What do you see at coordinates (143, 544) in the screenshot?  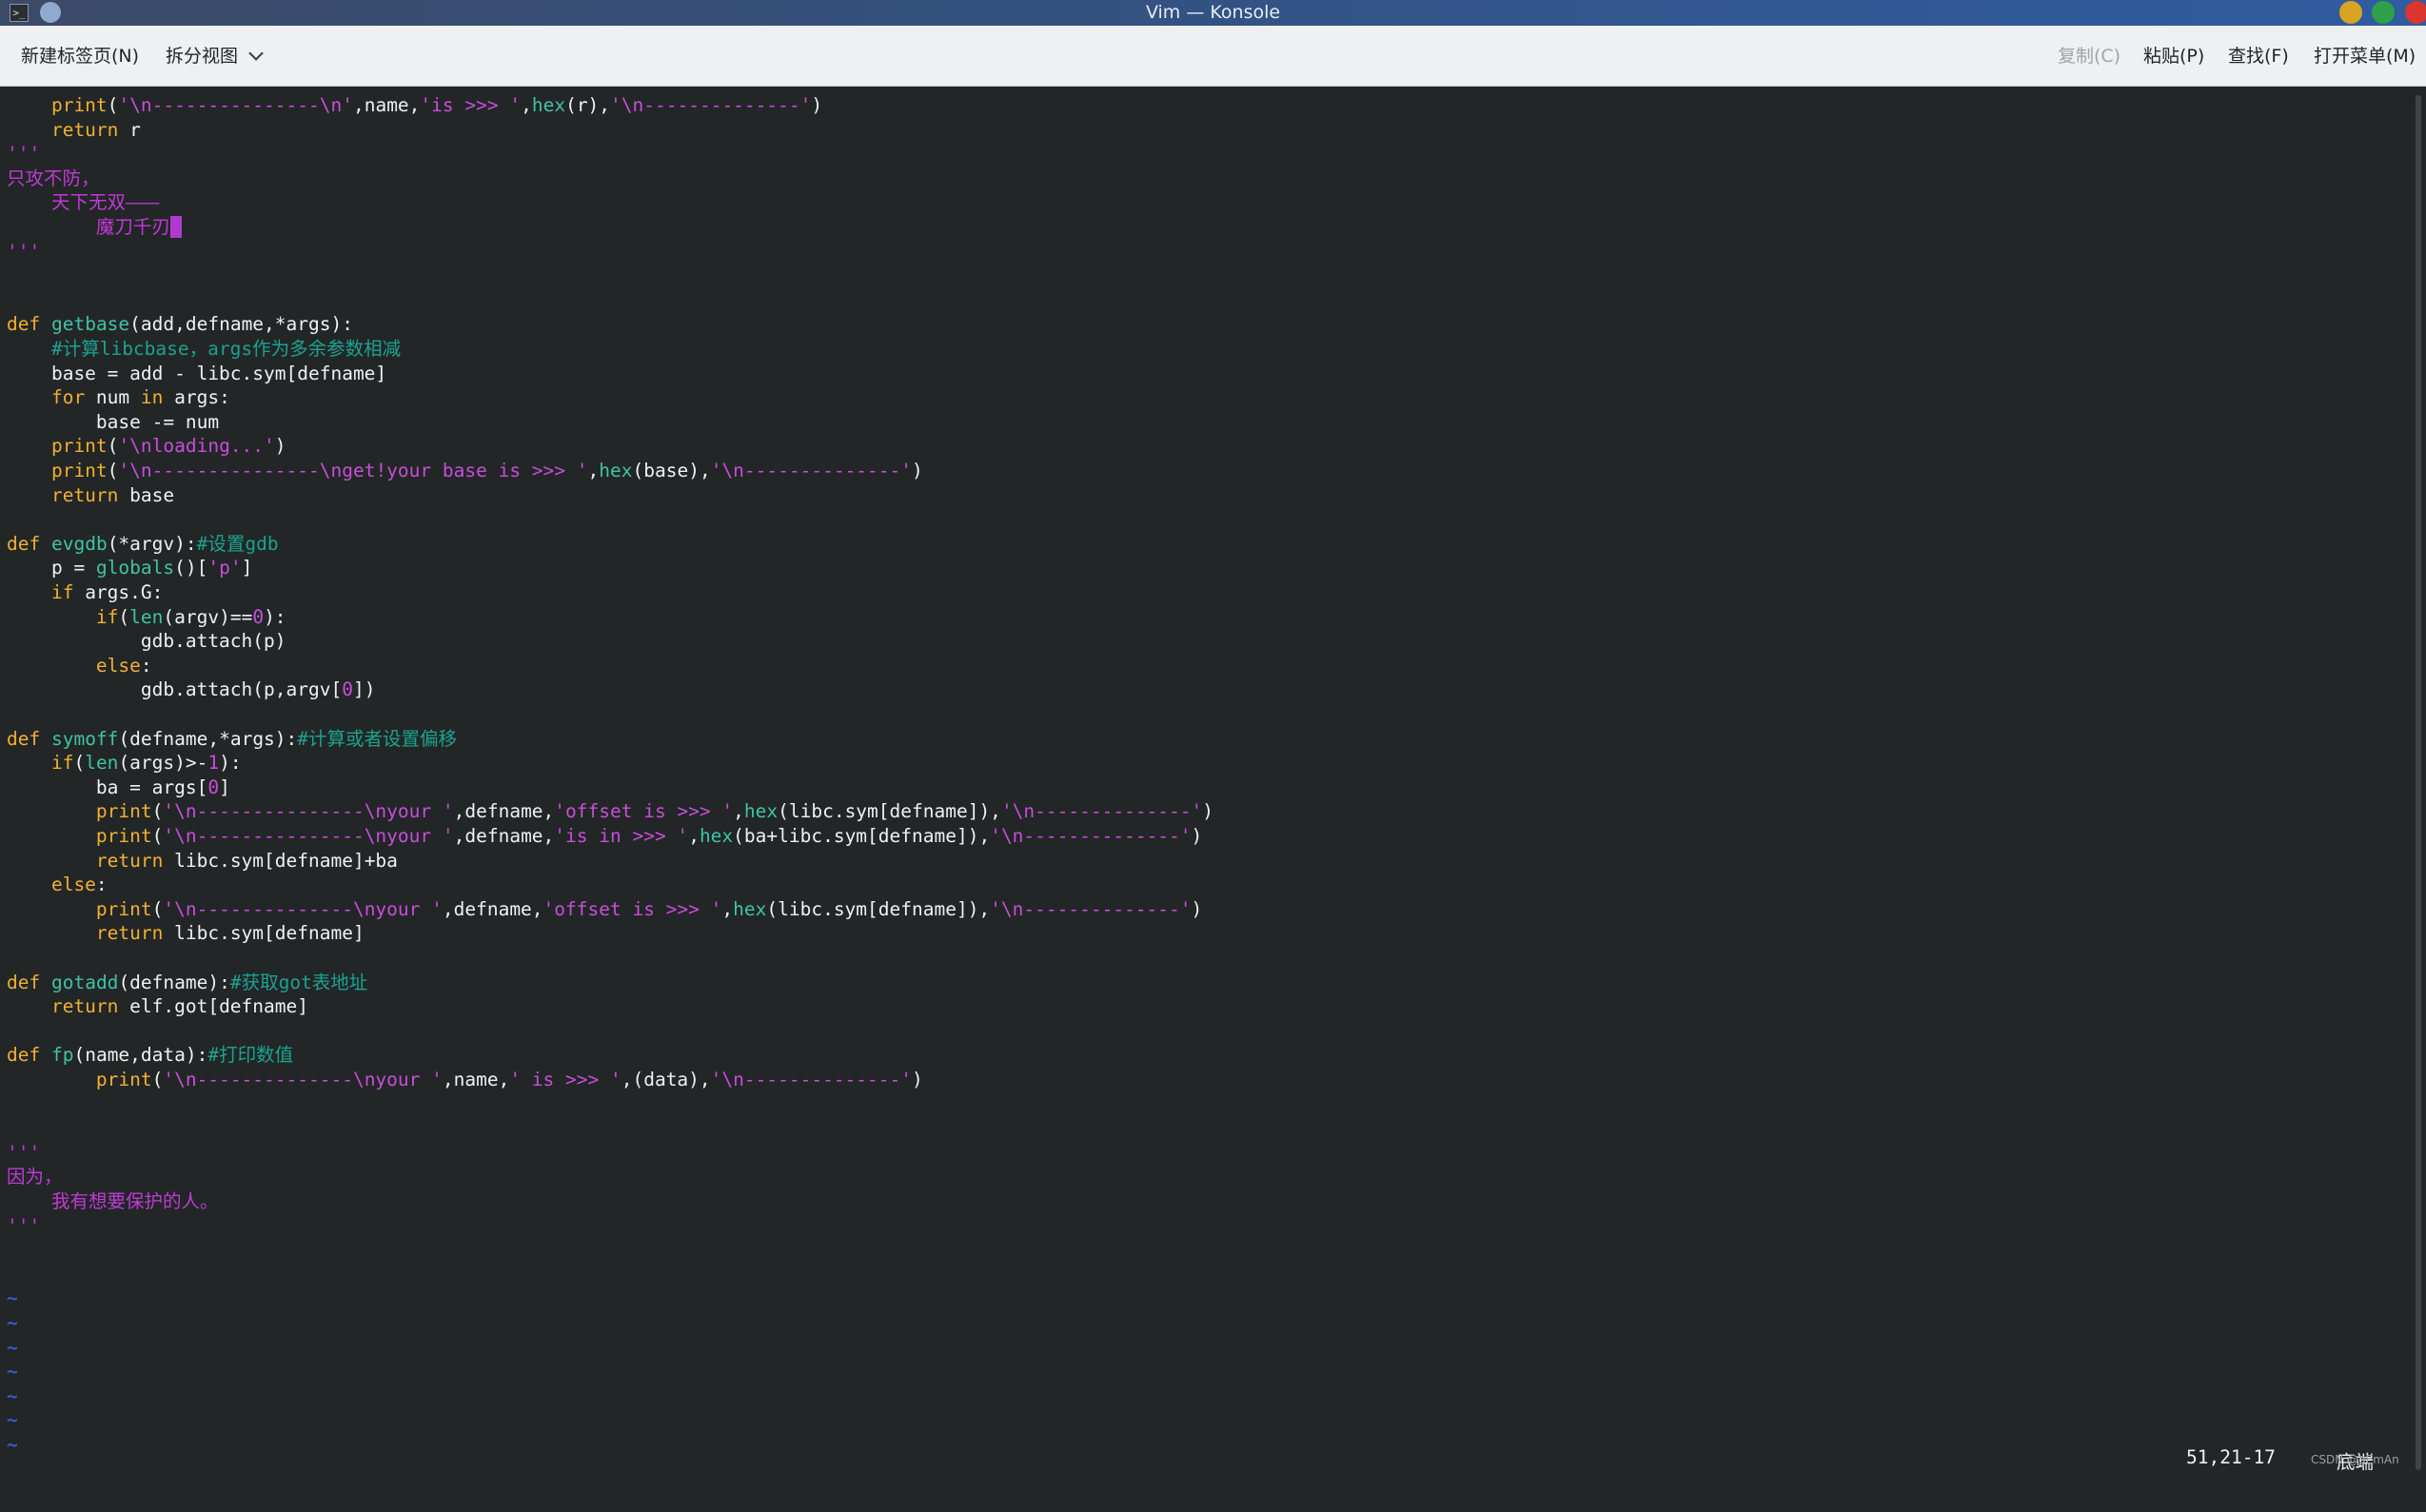 I see `code-line: def evgdb(*argv):#设置gdb` at bounding box center [143, 544].